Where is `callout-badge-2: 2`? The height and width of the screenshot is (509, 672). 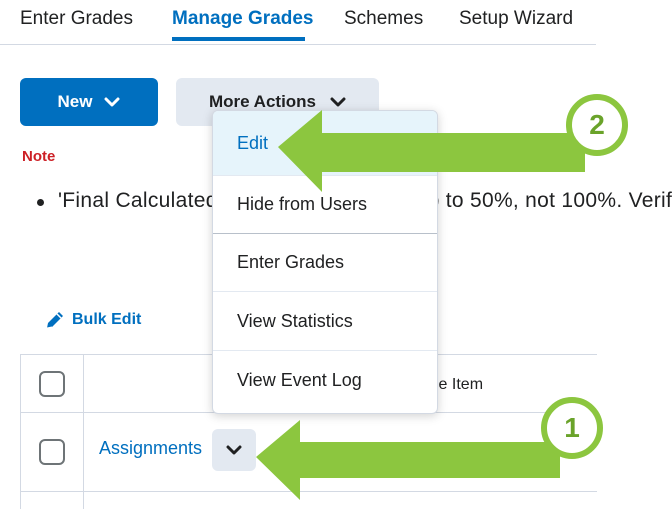
callout-badge-2: 2 is located at coordinates (597, 125).